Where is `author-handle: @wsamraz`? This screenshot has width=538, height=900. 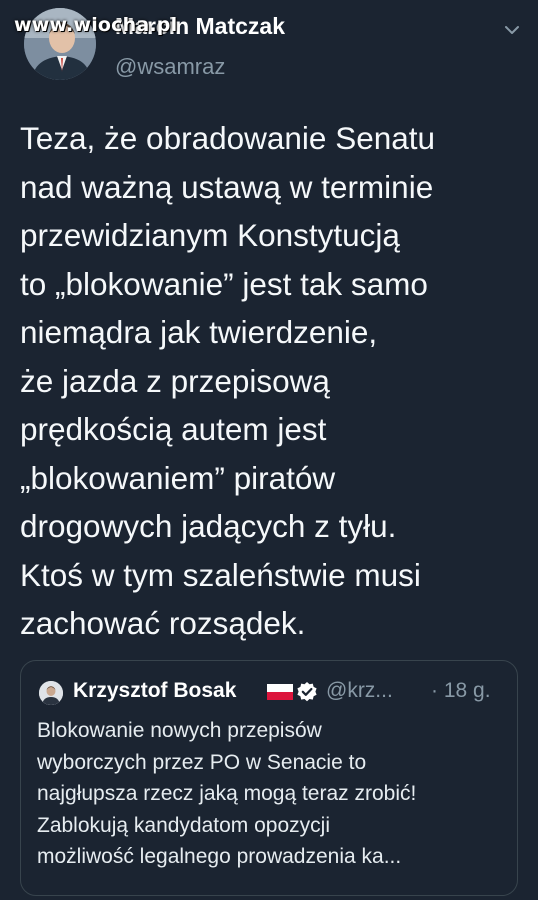
author-handle: @wsamraz is located at coordinates (170, 67).